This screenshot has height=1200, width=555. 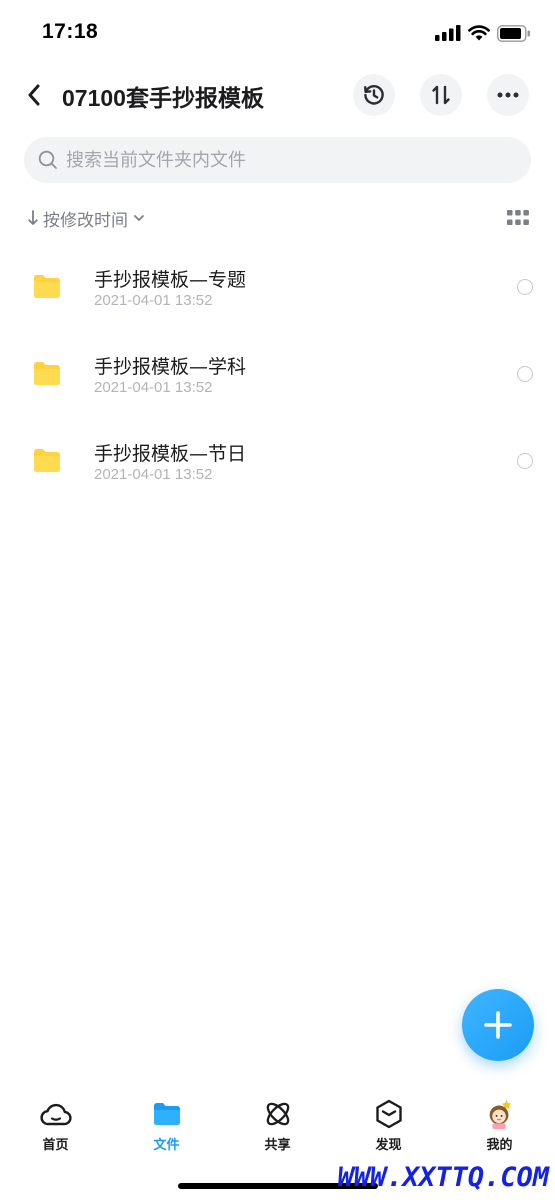 I want to click on add-button, so click(x=498, y=1025).